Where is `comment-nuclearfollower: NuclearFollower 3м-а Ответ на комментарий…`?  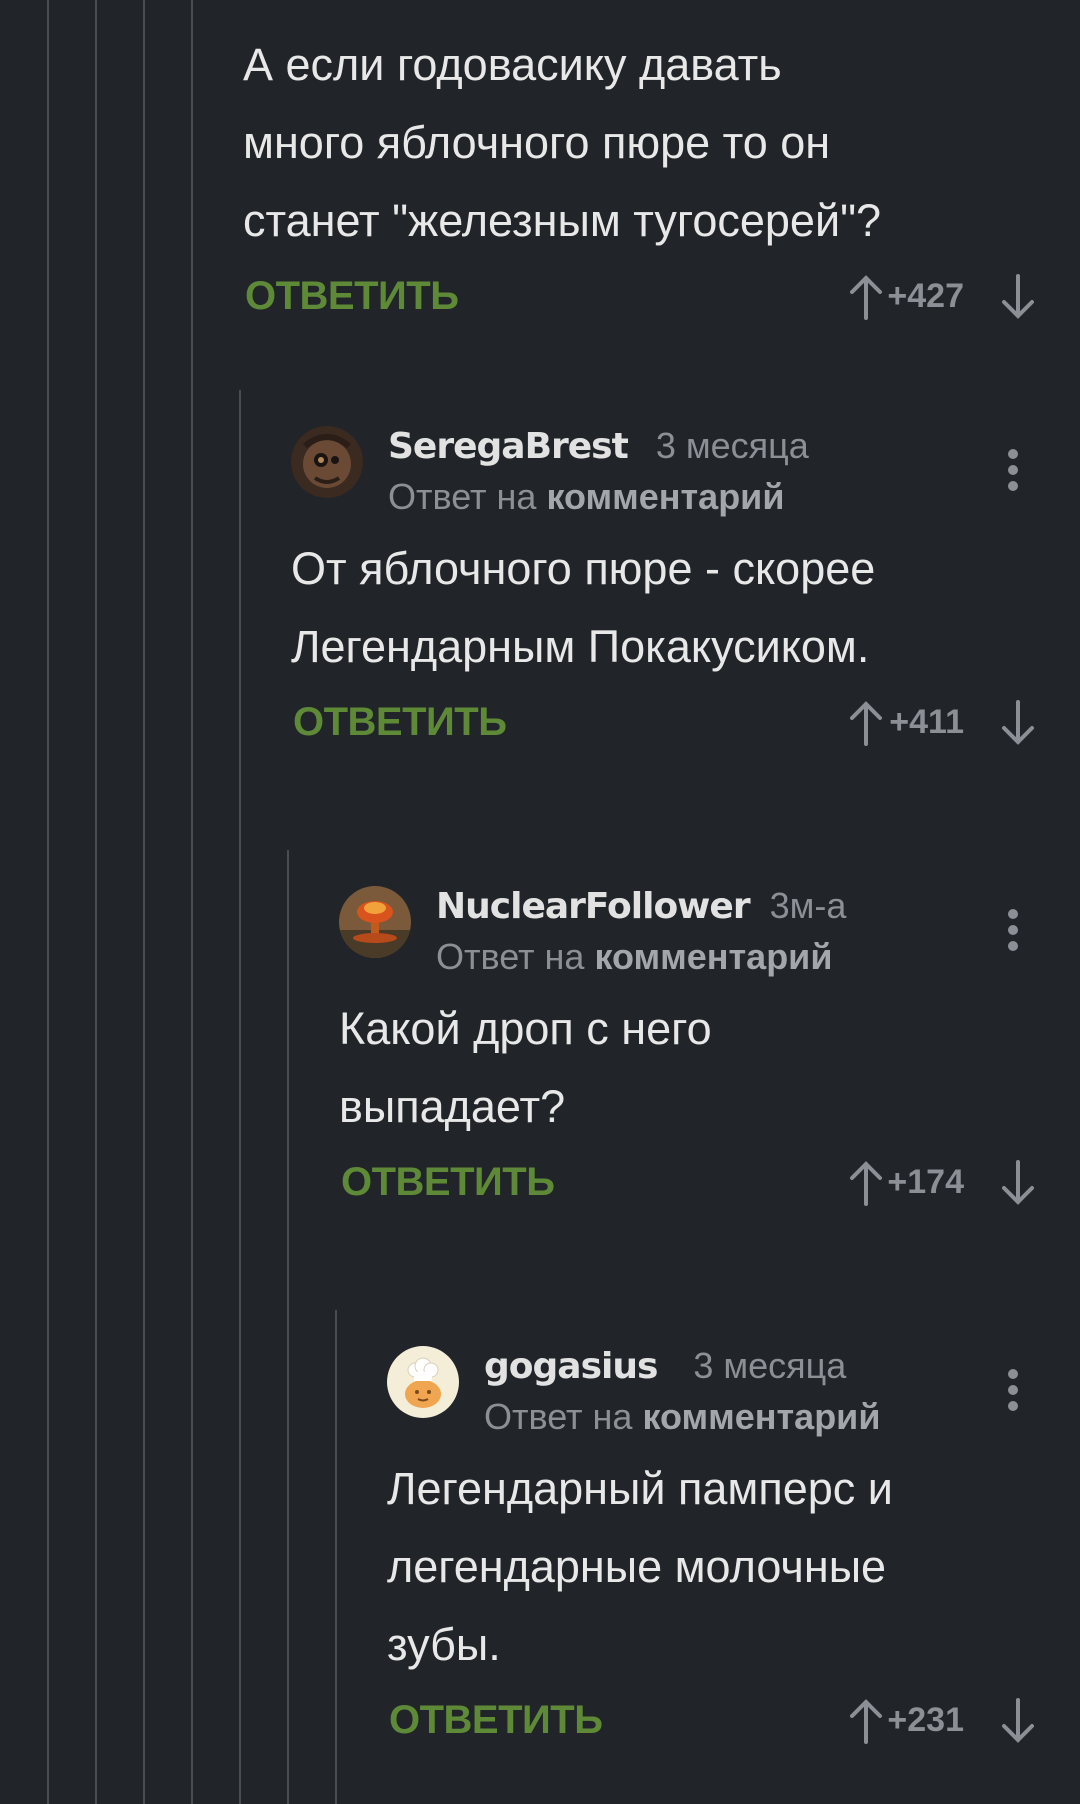
comment-nuclearfollower: NuclearFollower 3м-а Ответ на комментарий… is located at coordinates (709, 1046).